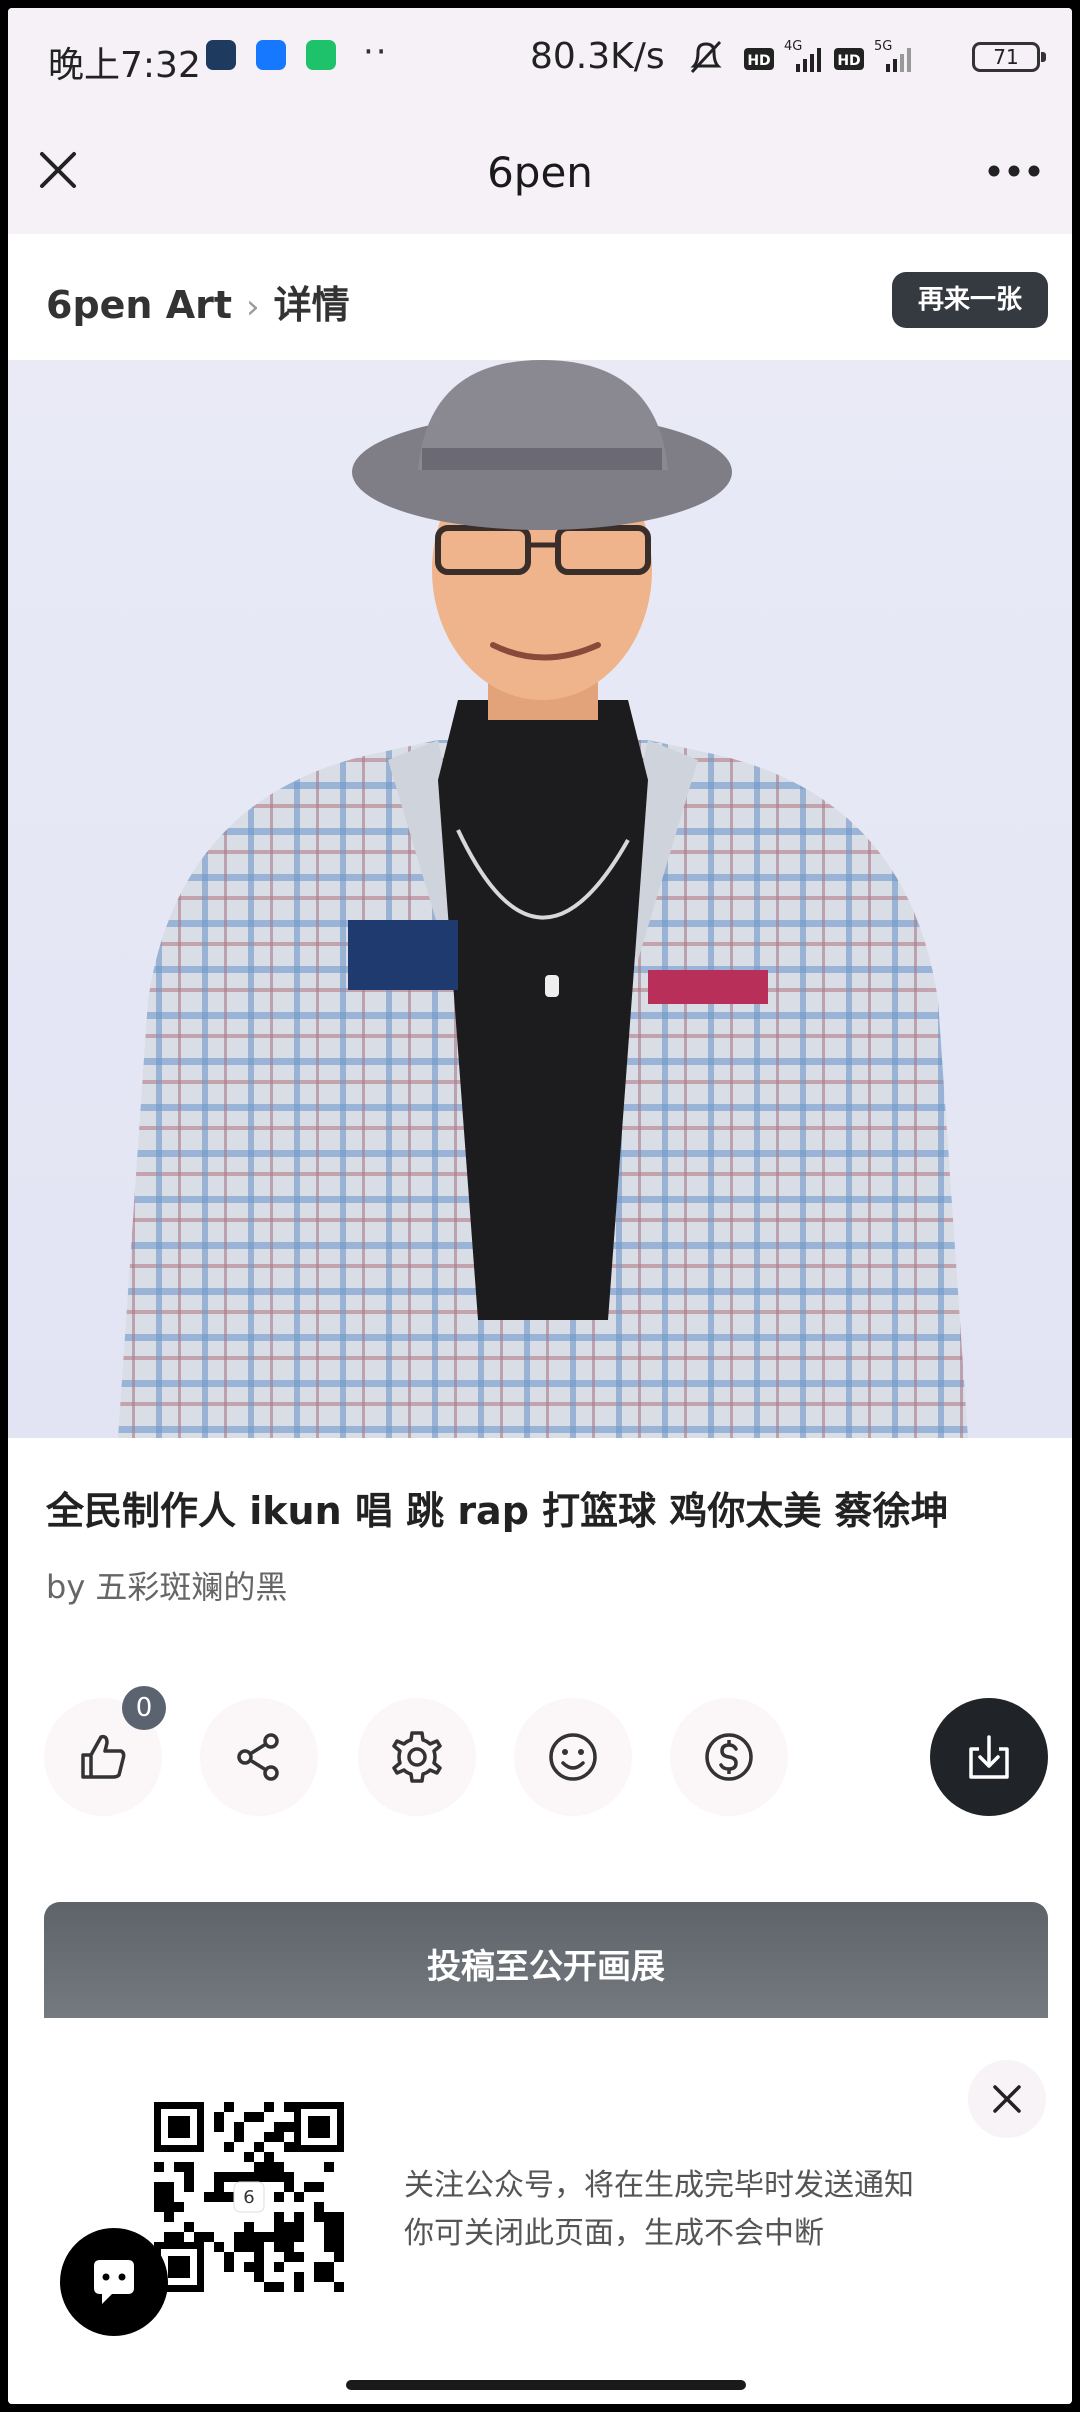 The height and width of the screenshot is (2412, 1080). What do you see at coordinates (706, 57) in the screenshot?
I see `mute-bell-icon` at bounding box center [706, 57].